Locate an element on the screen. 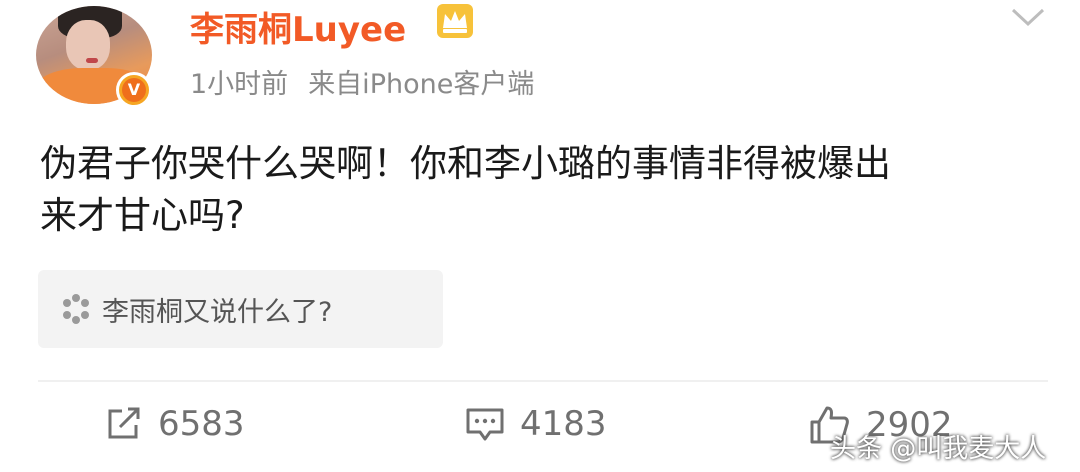 The image size is (1080, 472). watermark: 头条 @叫我麦大人 is located at coordinates (938, 449).